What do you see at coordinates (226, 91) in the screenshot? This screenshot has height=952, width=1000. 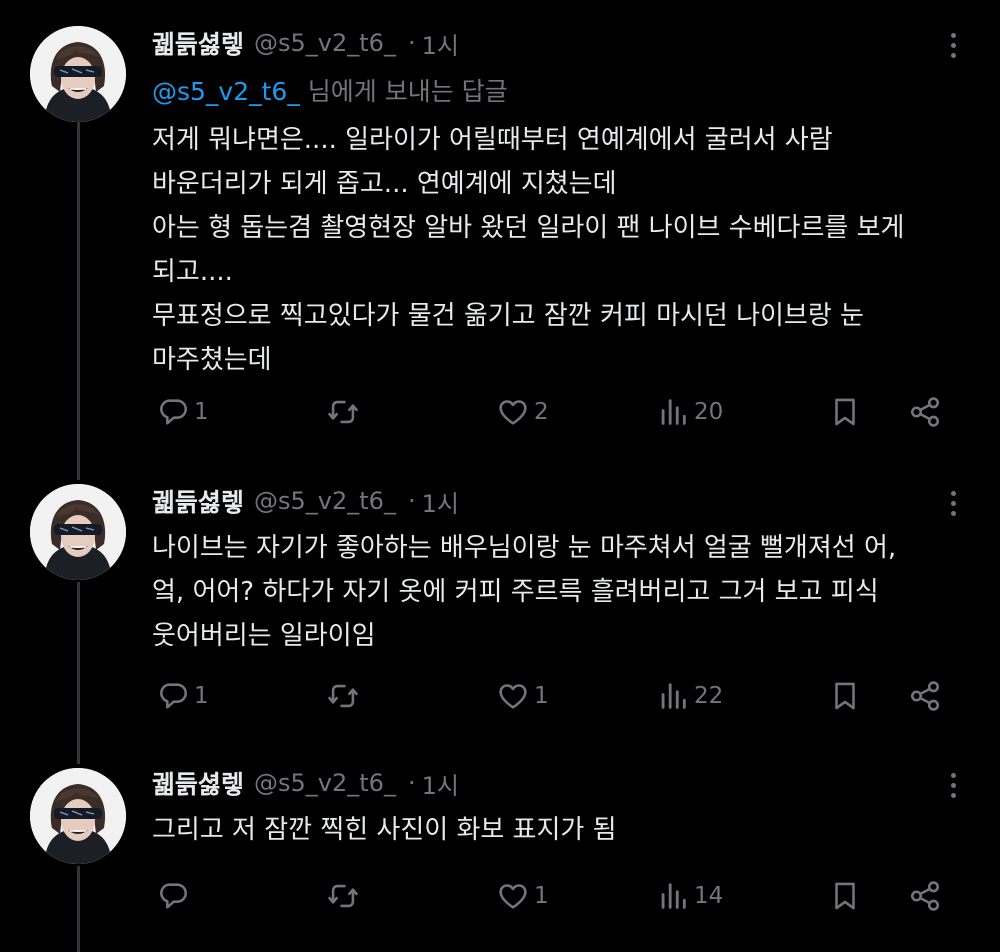 I see `reply-mention-link: @s5_v2_t6_` at bounding box center [226, 91].